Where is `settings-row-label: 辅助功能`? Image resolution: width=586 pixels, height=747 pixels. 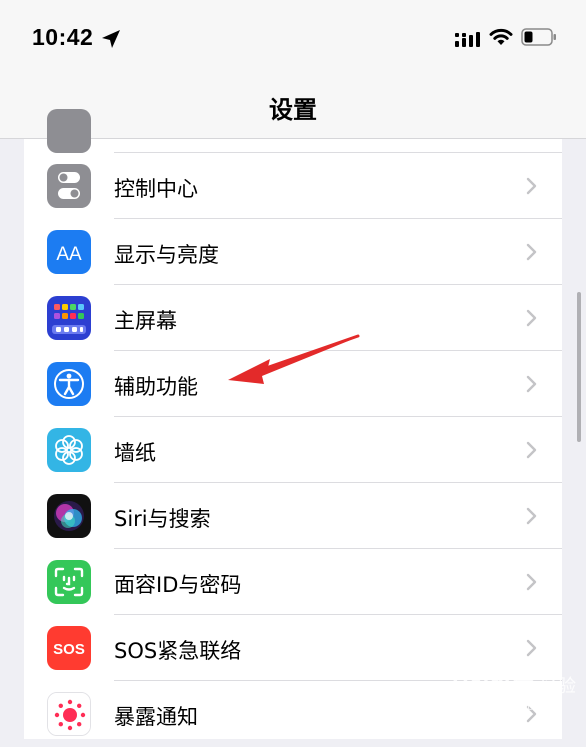
settings-row-label: 辅助功能 is located at coordinates (156, 387).